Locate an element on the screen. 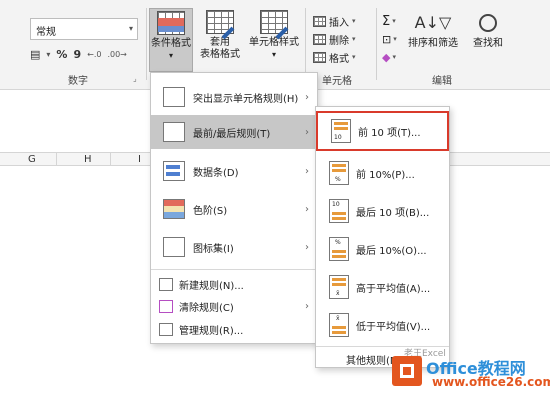  format-button: 格式 ▾ is located at coordinates (334, 57).